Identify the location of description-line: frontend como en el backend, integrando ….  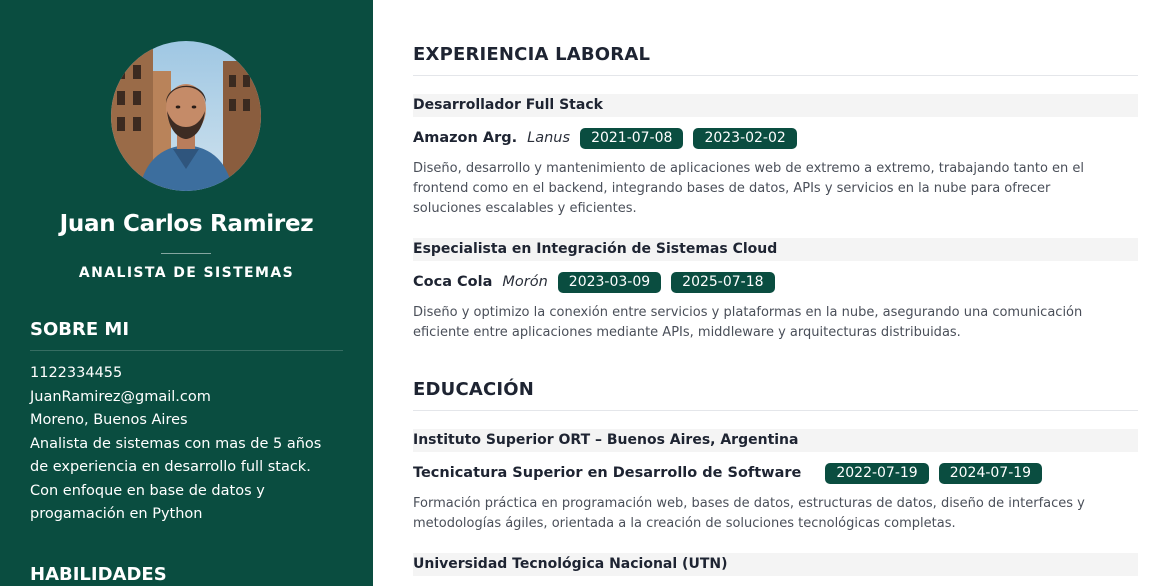
(732, 188).